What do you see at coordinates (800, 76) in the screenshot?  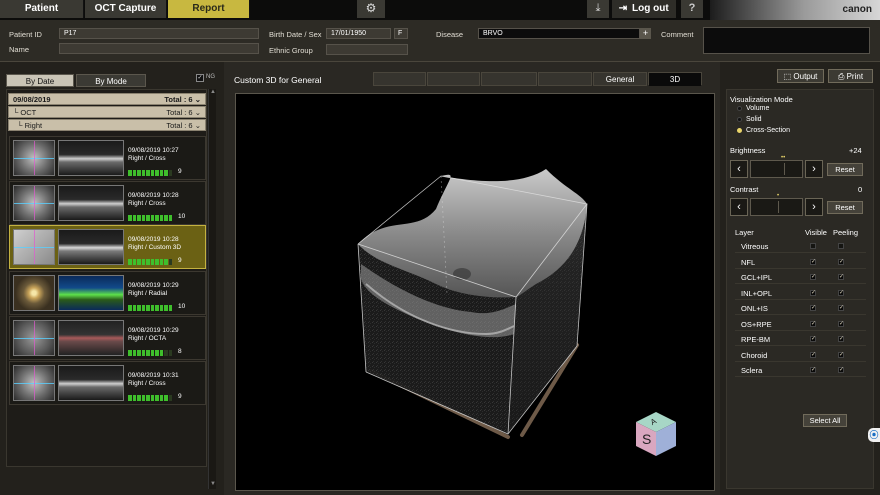 I see `output-button: ⬚ Output` at bounding box center [800, 76].